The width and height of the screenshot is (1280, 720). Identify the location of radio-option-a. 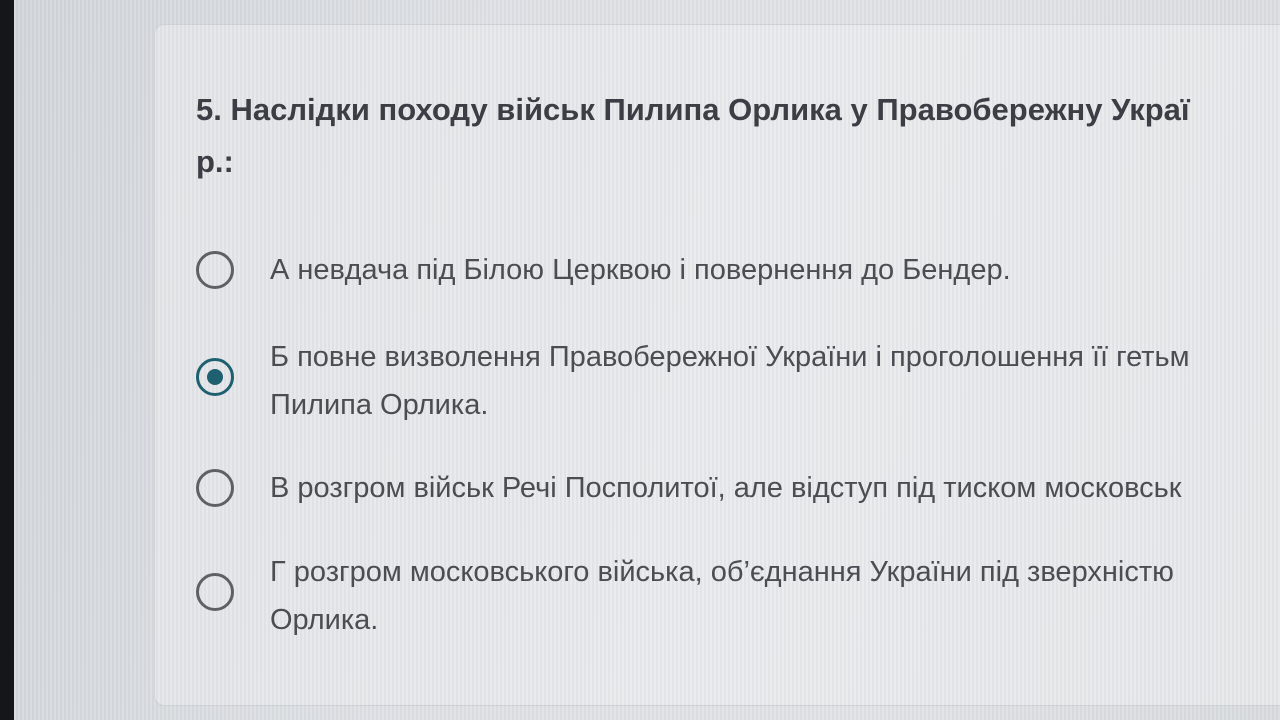
(215, 270).